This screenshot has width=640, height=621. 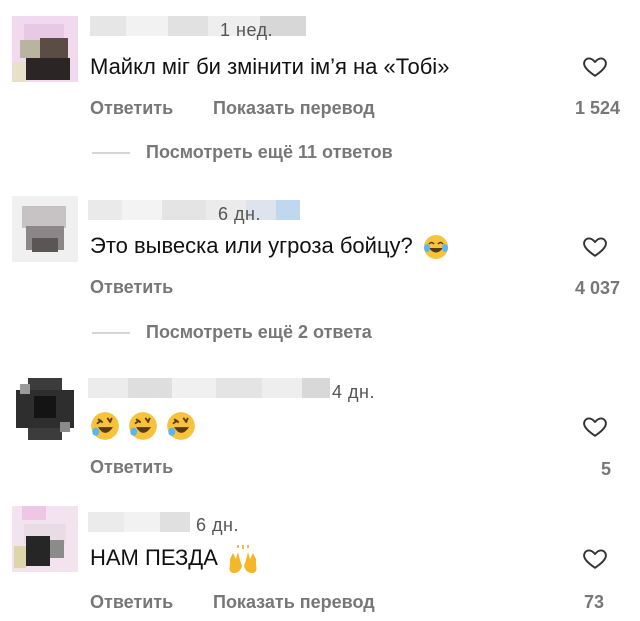 I want to click on view-more-replies: Посмотреть ещё 11 ответов, so click(x=242, y=152).